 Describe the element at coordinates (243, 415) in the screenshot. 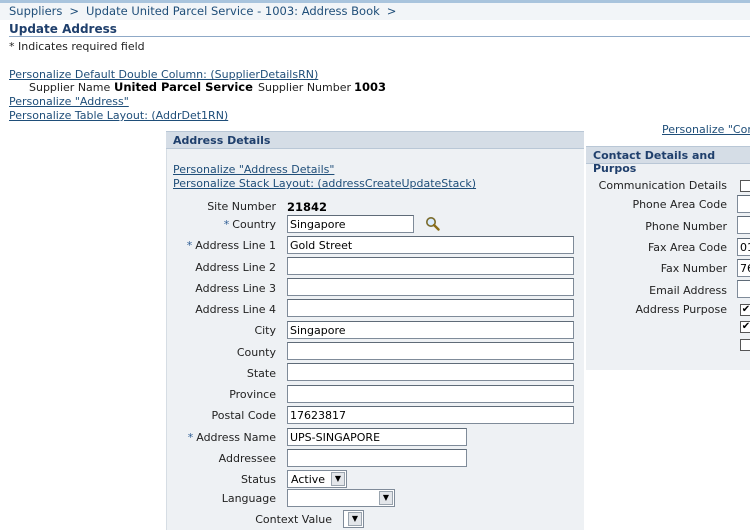

I see `postal-code-label: Postal Code` at that location.